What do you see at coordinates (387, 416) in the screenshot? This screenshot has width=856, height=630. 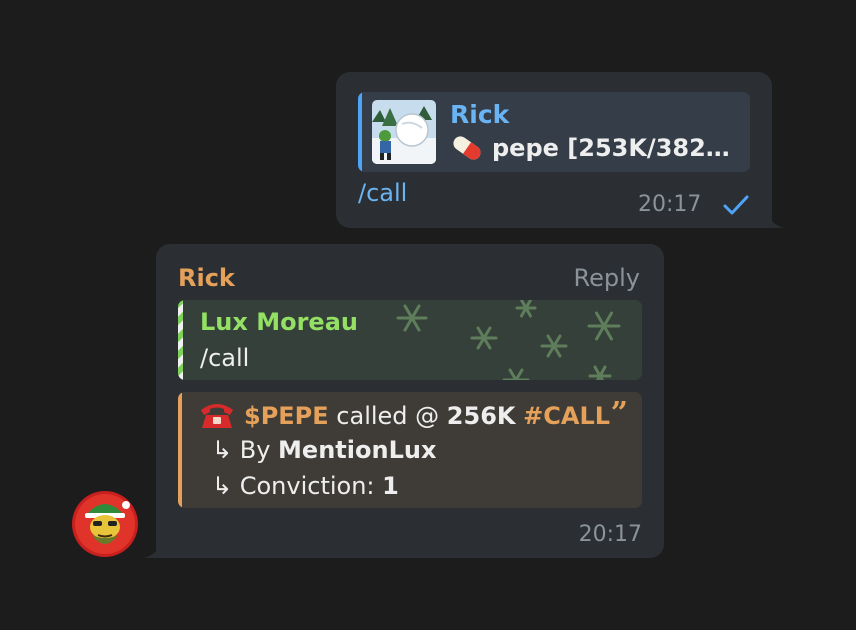 I see `called-text: called @` at bounding box center [387, 416].